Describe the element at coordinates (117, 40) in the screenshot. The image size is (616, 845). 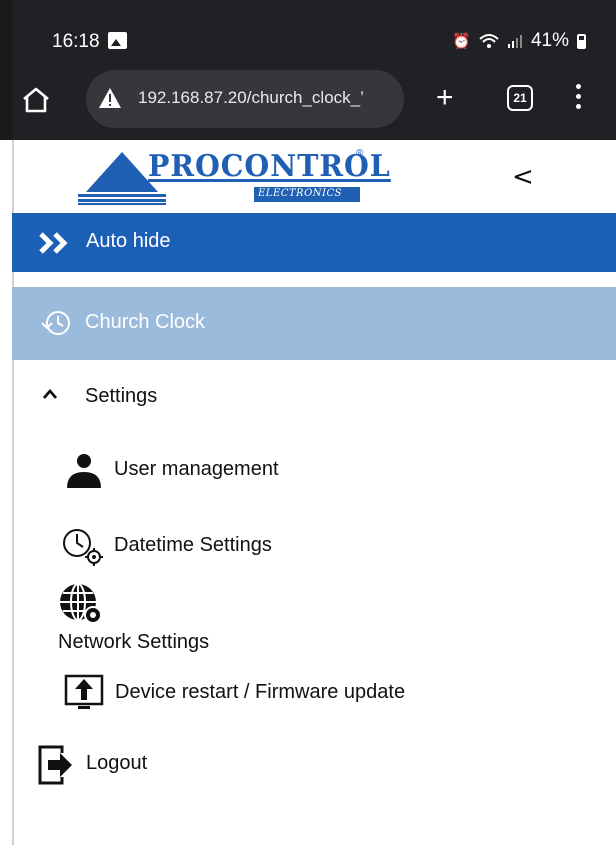
I see `gallery-icon` at that location.